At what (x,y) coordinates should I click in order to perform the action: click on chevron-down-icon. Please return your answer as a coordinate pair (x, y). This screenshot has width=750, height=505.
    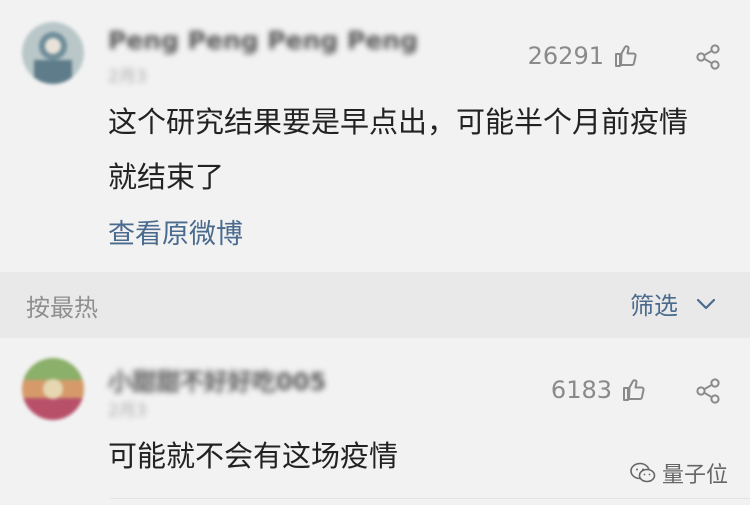
    Looking at the image, I should click on (706, 303).